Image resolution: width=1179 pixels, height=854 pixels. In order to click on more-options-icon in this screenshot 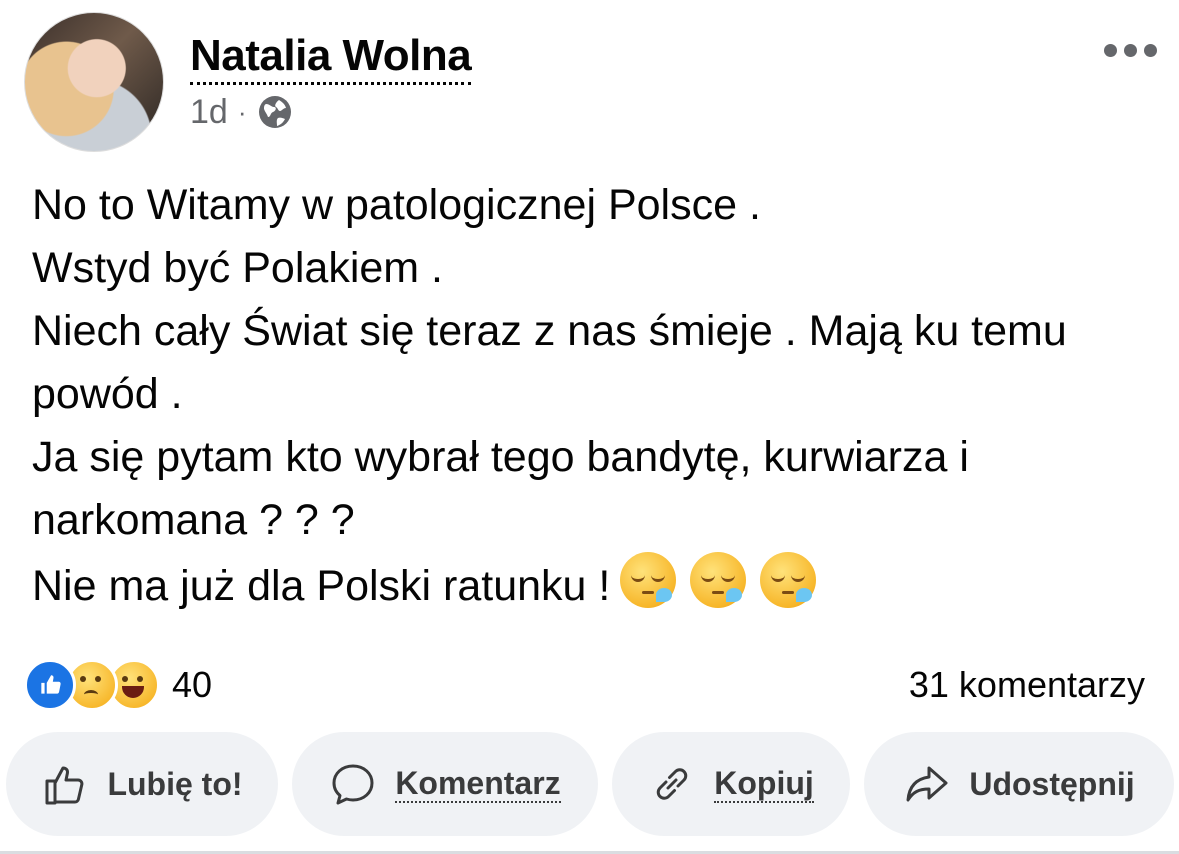, I will do `click(1130, 50)`.